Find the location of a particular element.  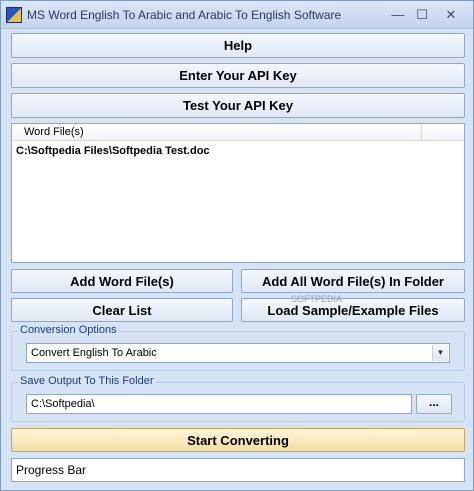

column-header-word-files: Word File(s) is located at coordinates (217, 132).